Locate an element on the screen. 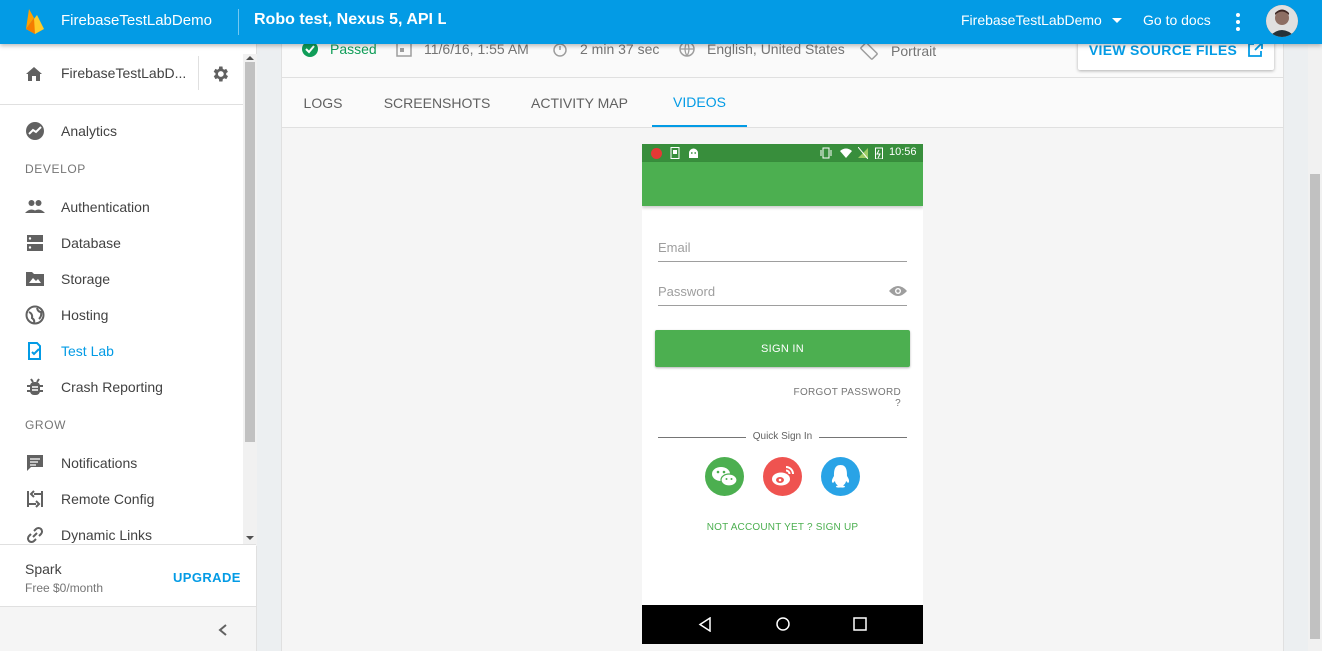 This screenshot has height=651, width=1322. sign-in-button: SIGN IN is located at coordinates (782, 348).